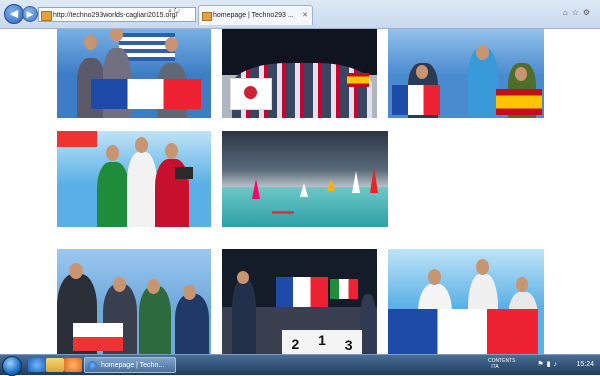 This screenshot has height=376, width=600. I want to click on tab-favicon-icon, so click(207, 16).